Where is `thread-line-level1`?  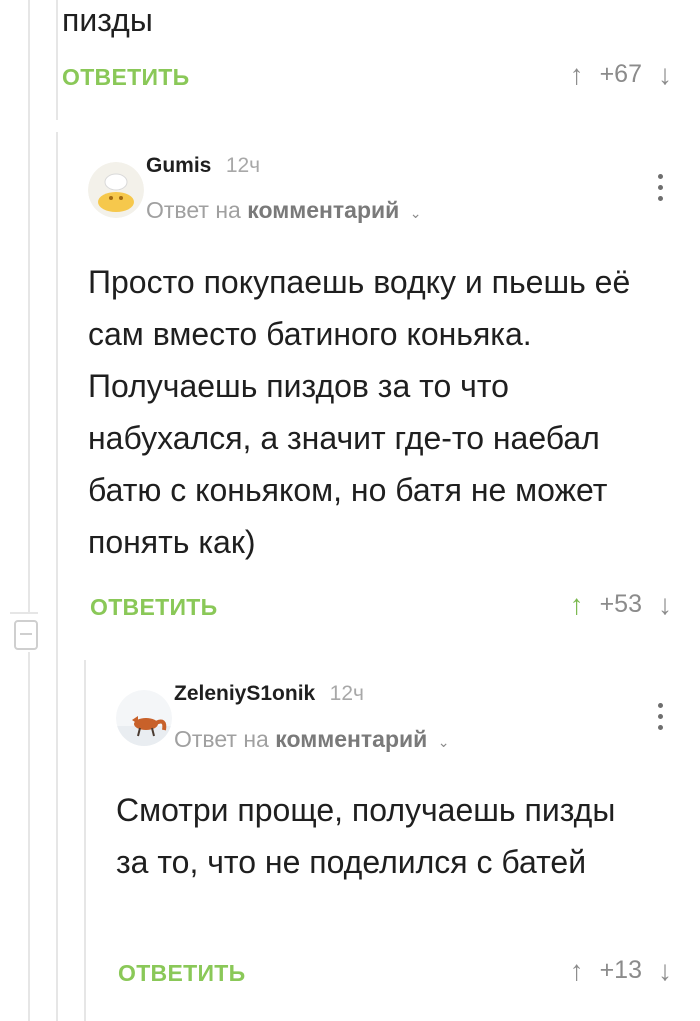 thread-line-level1 is located at coordinates (57, 60).